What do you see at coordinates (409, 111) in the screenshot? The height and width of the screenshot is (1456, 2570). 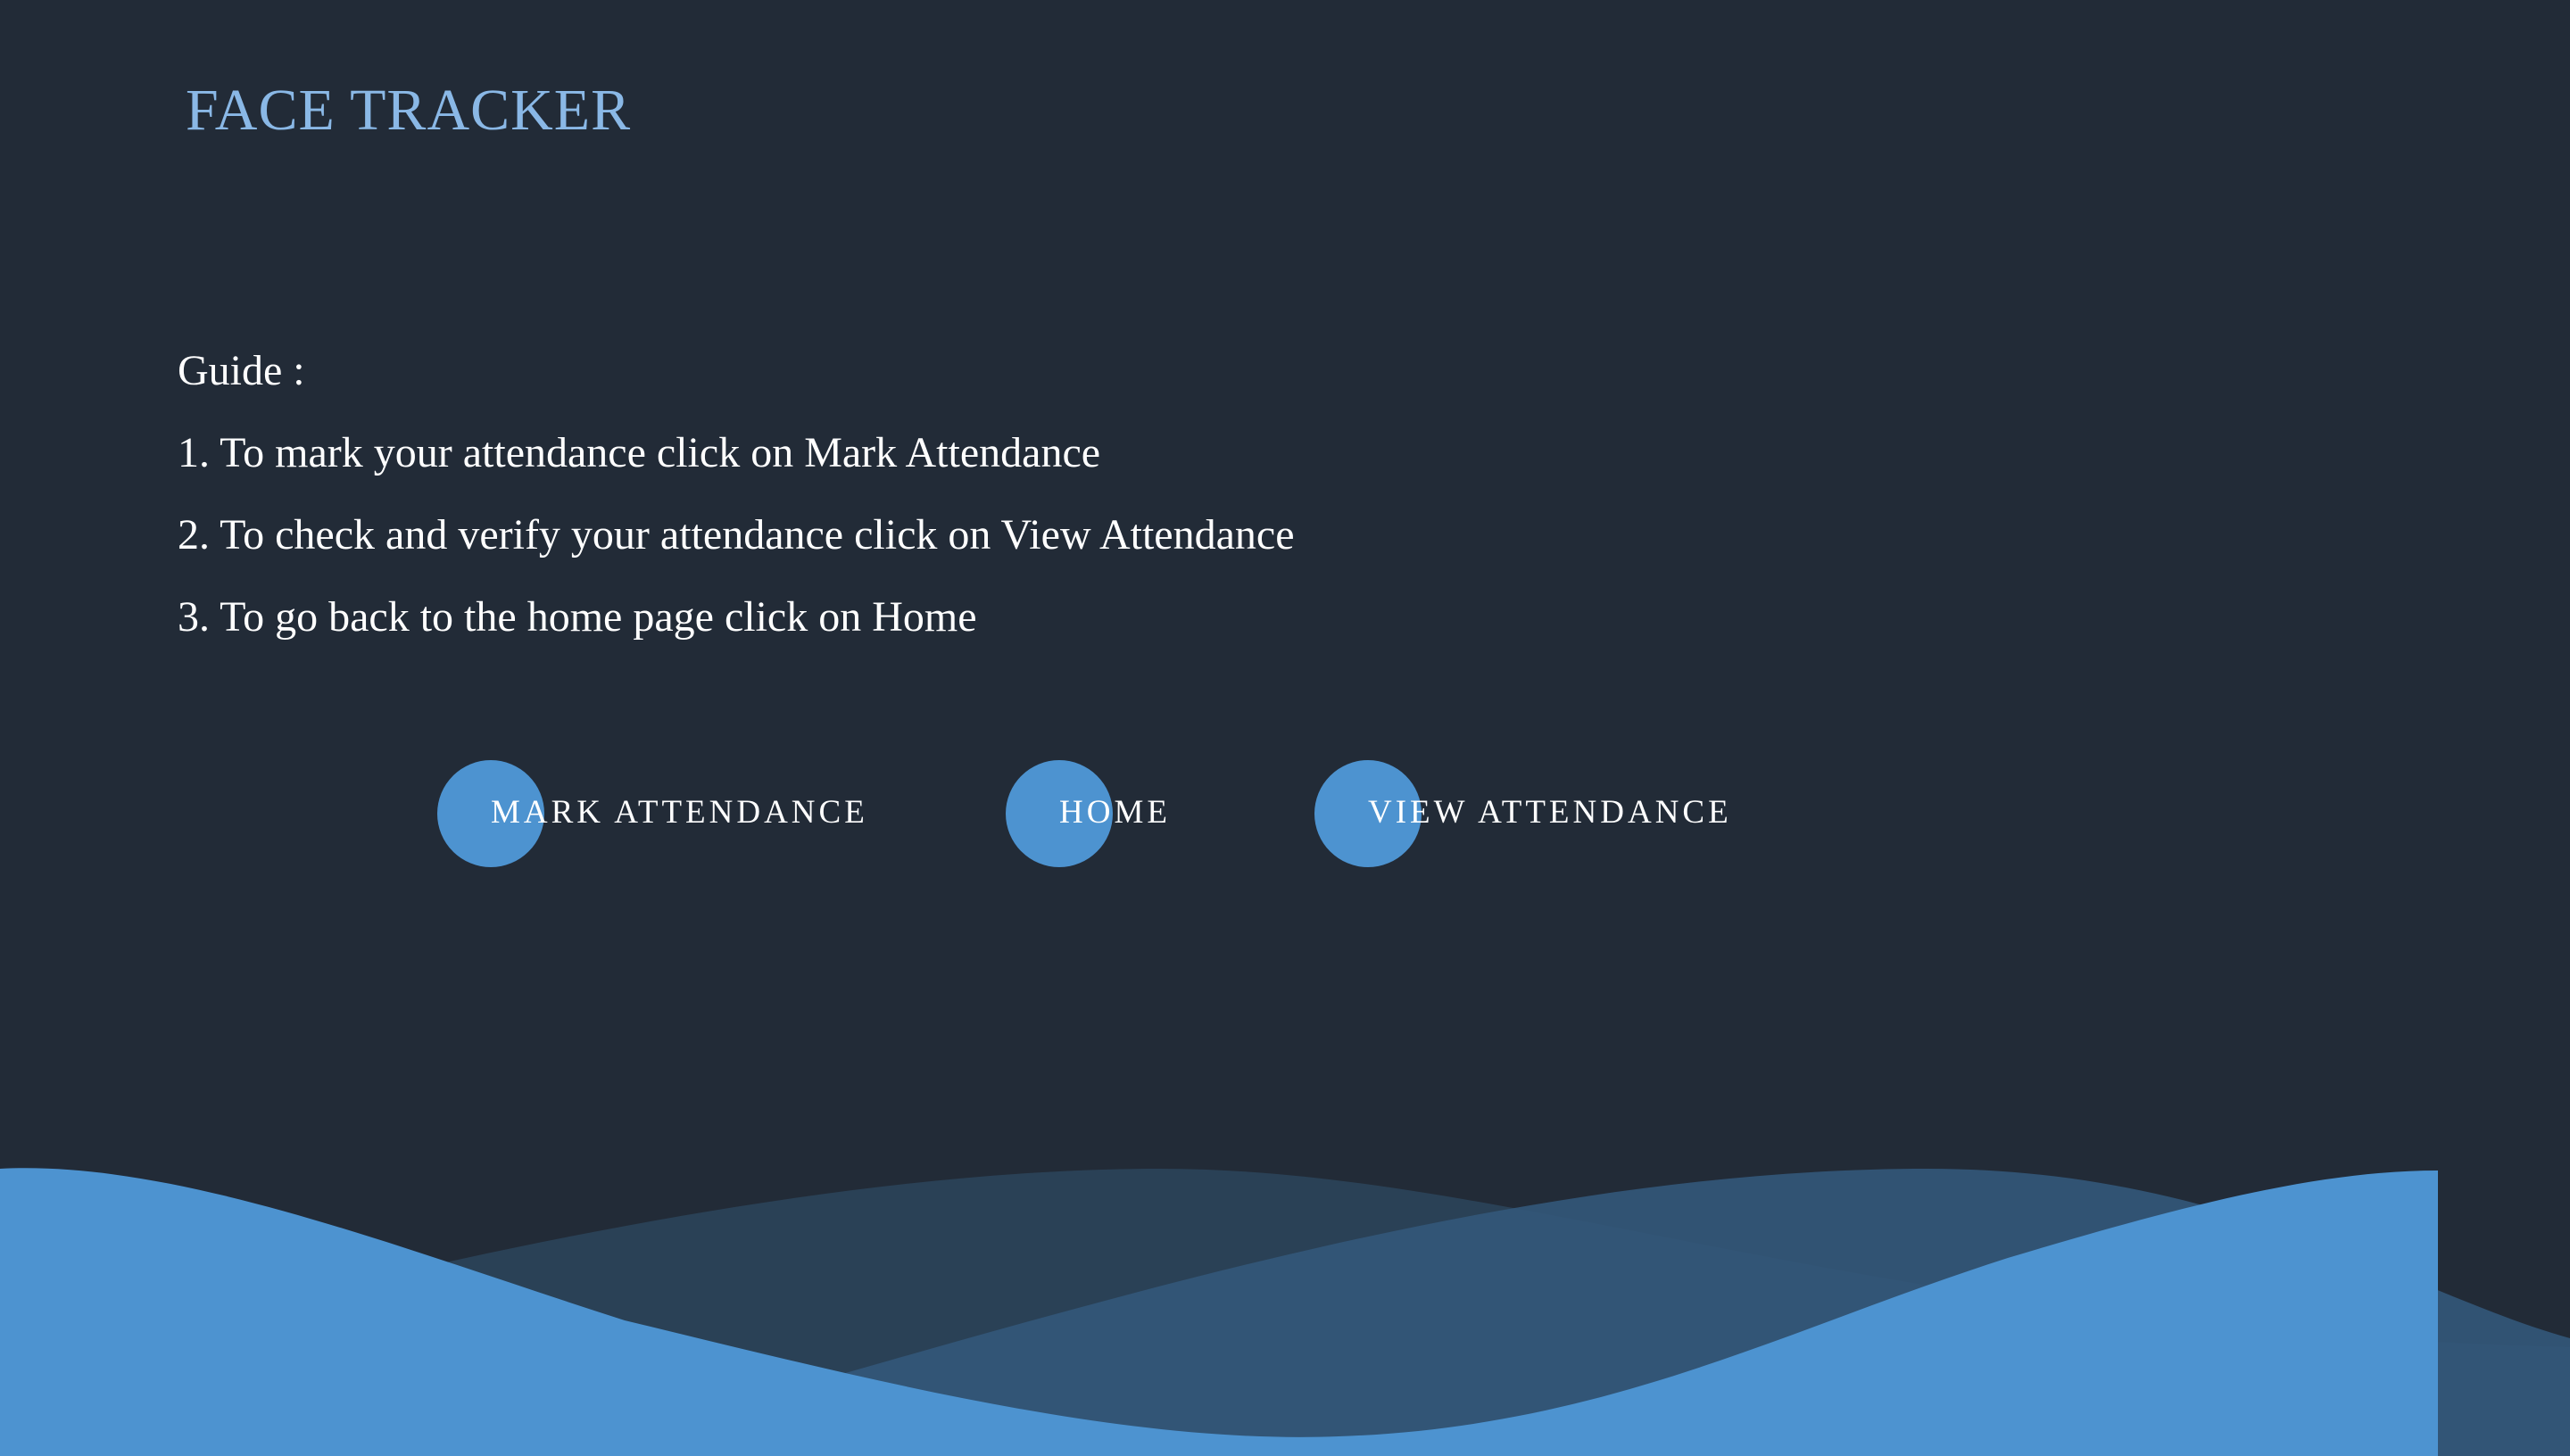 I see `brand-title: FACE TRACKER` at bounding box center [409, 111].